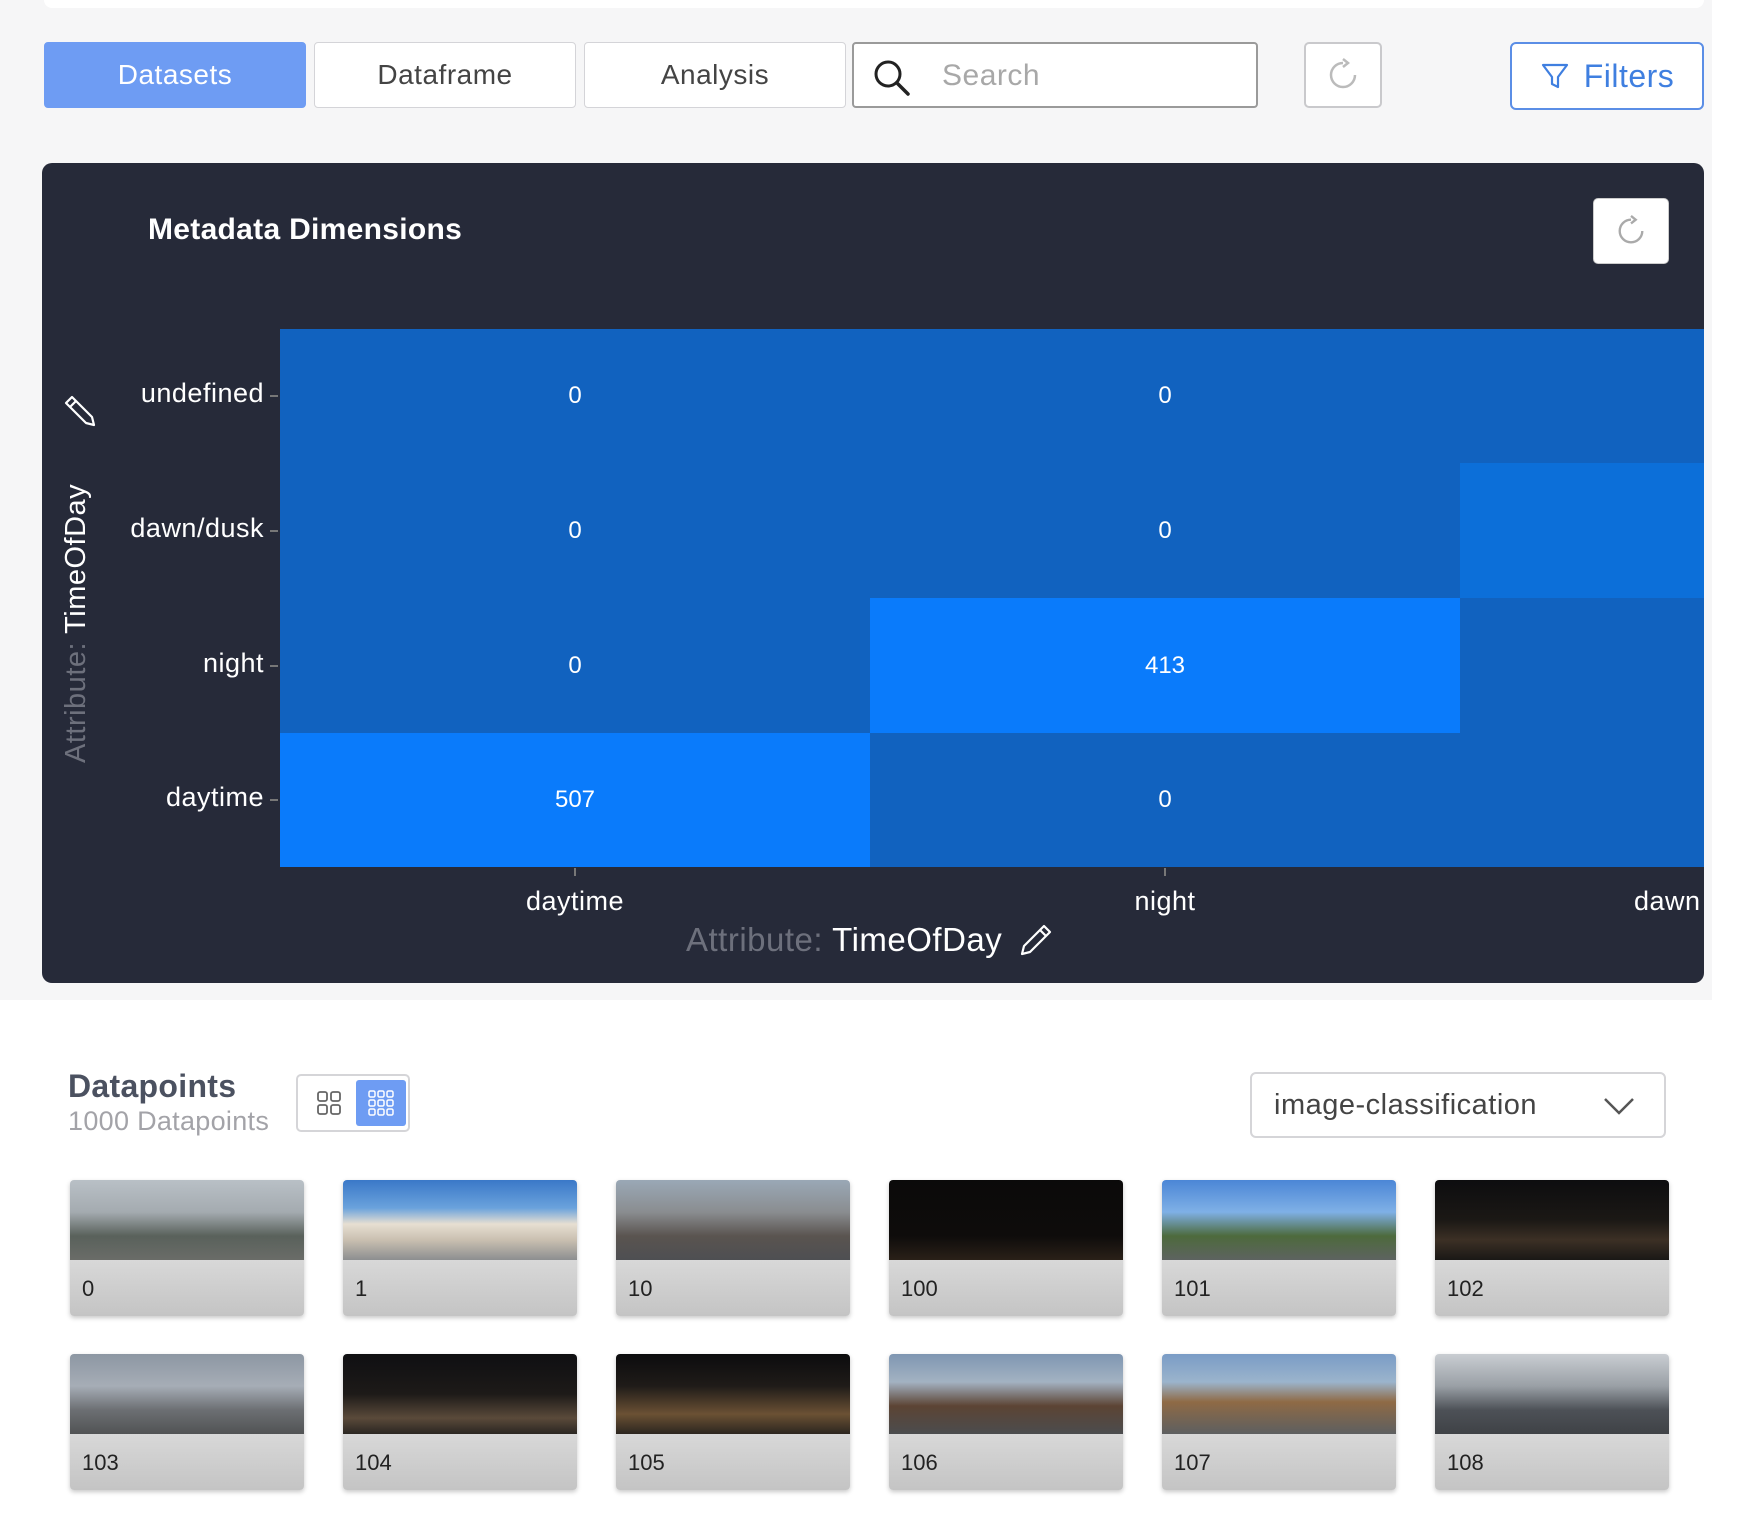 The height and width of the screenshot is (1524, 1752). I want to click on datapoint-label: 100, so click(919, 1288).